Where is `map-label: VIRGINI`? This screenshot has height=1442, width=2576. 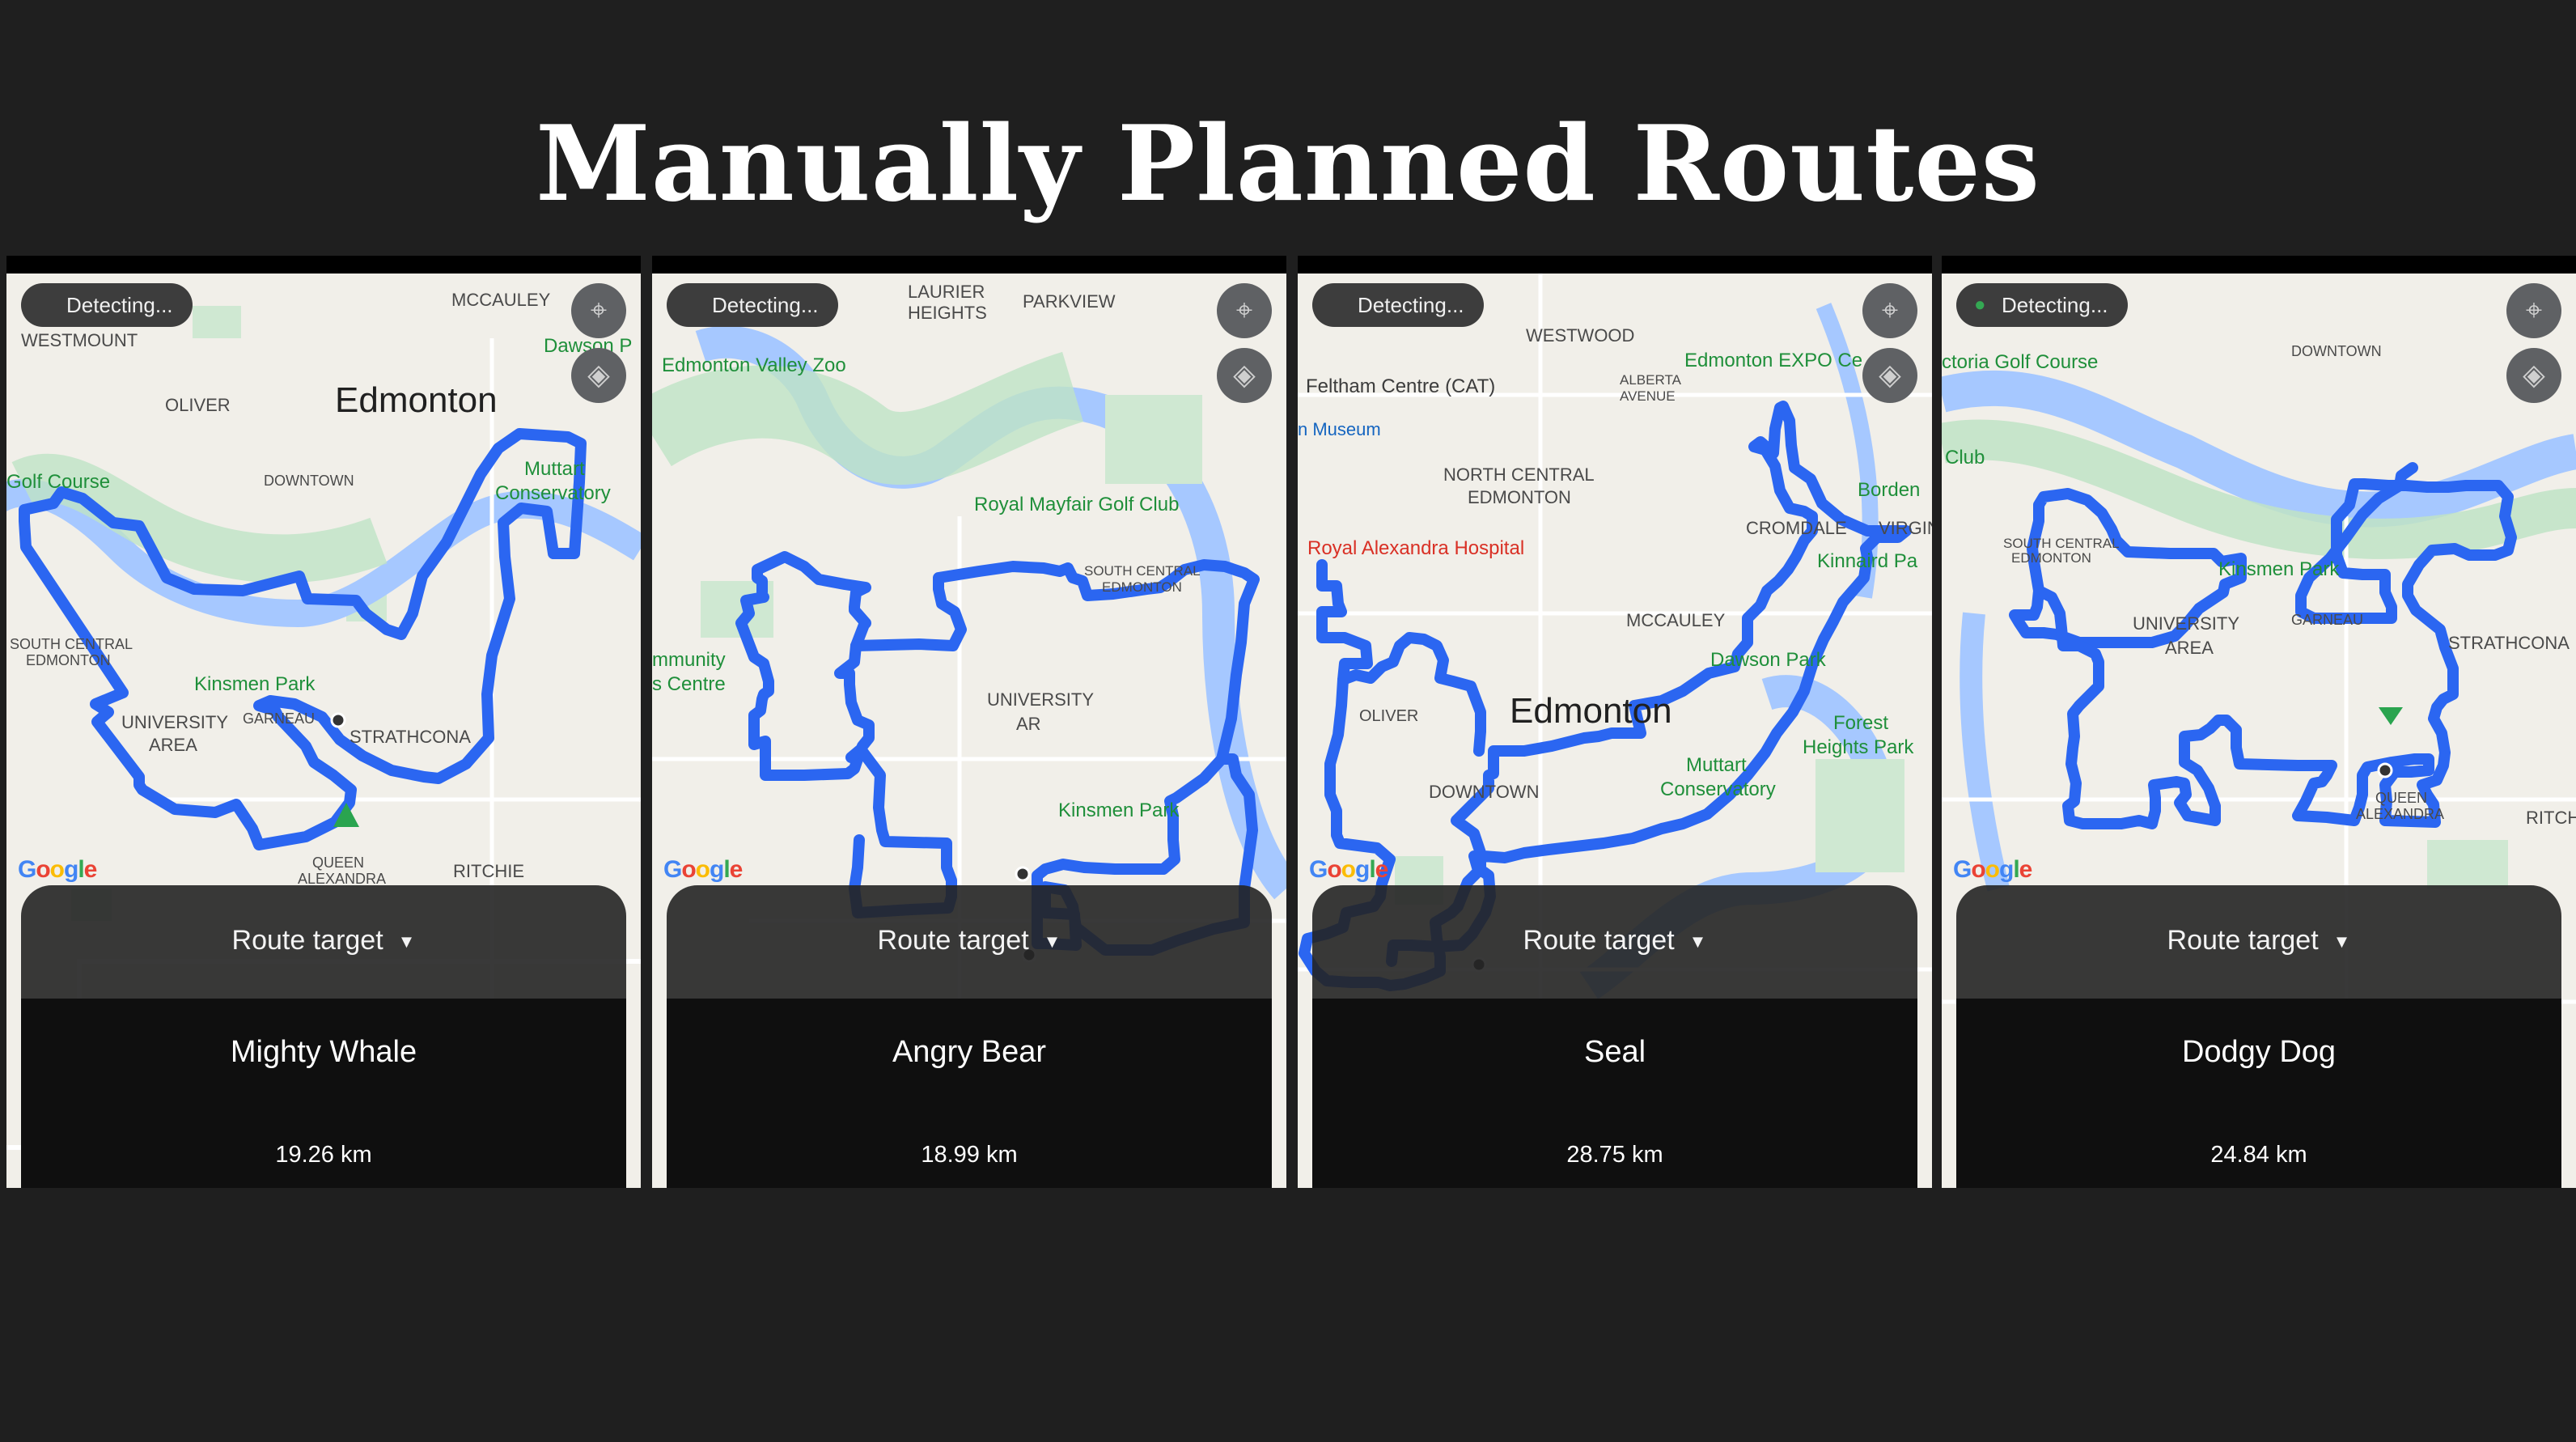
map-label: VIRGINI is located at coordinates (1905, 528).